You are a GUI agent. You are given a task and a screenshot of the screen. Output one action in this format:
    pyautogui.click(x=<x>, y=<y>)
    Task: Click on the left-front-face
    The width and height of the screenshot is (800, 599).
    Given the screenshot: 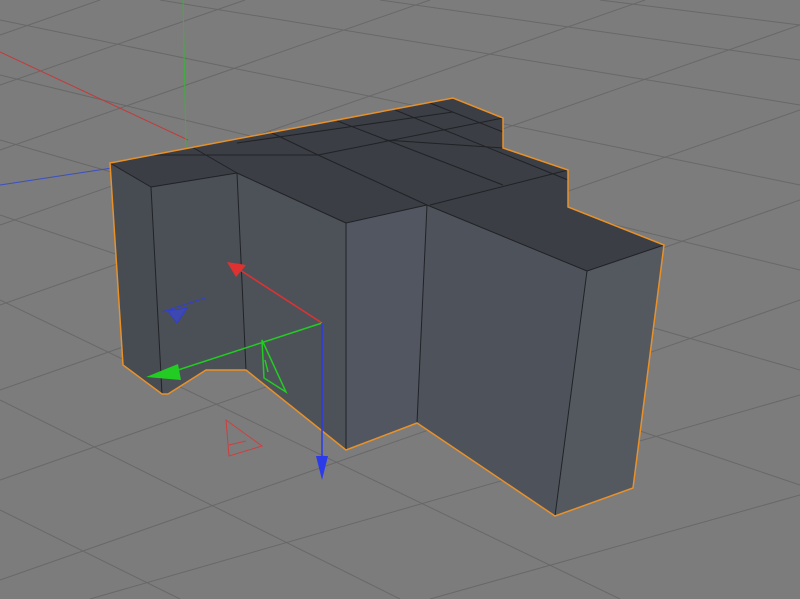 What is the action you would take?
    pyautogui.click(x=198, y=283)
    